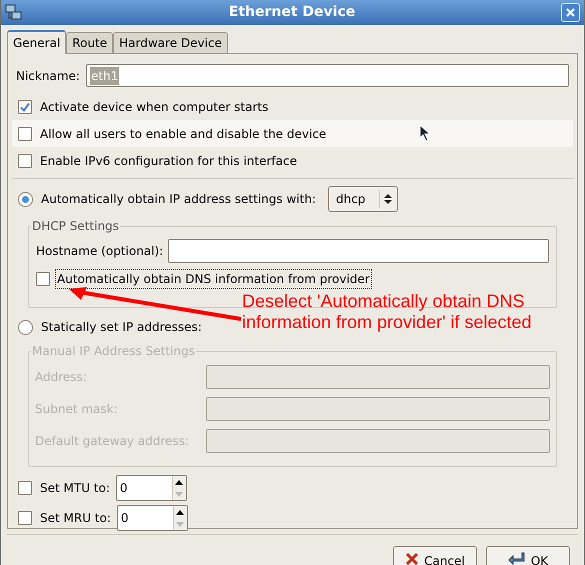  I want to click on mouse-pointer-icon, so click(425, 133).